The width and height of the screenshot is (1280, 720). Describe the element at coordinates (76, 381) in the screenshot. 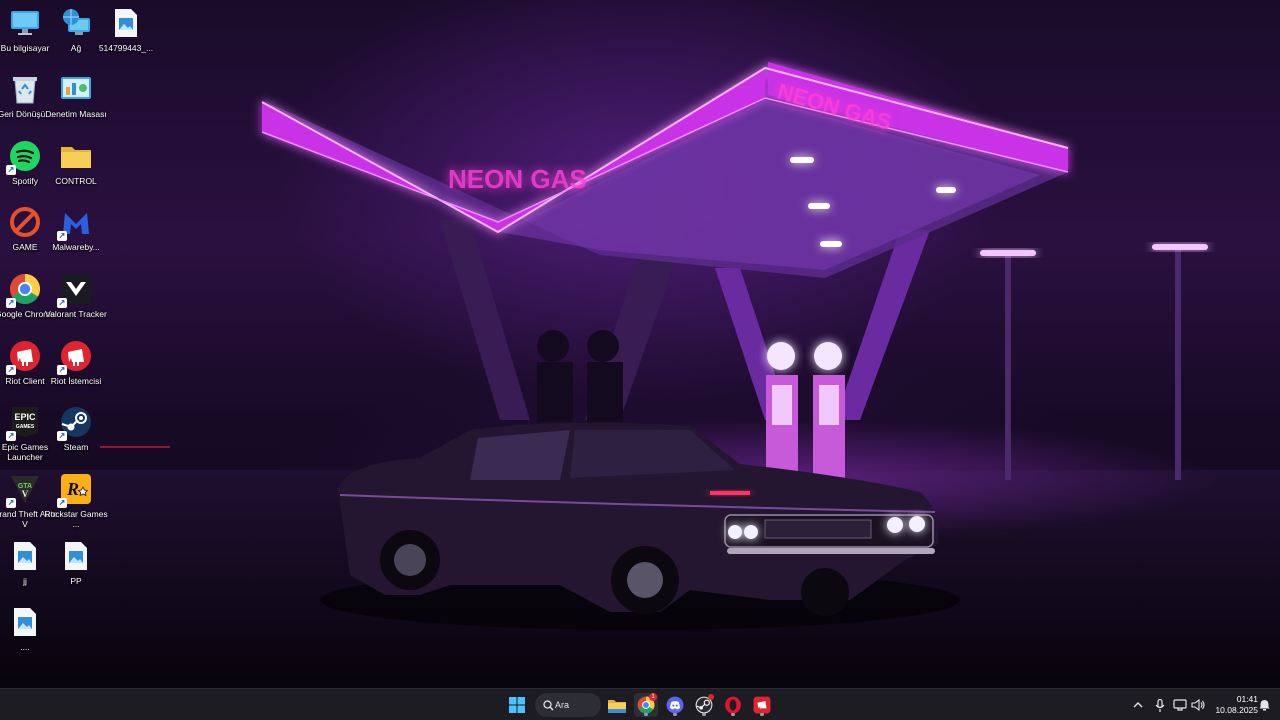

I see `desktop-icon-label: Riot İstemcisi` at that location.